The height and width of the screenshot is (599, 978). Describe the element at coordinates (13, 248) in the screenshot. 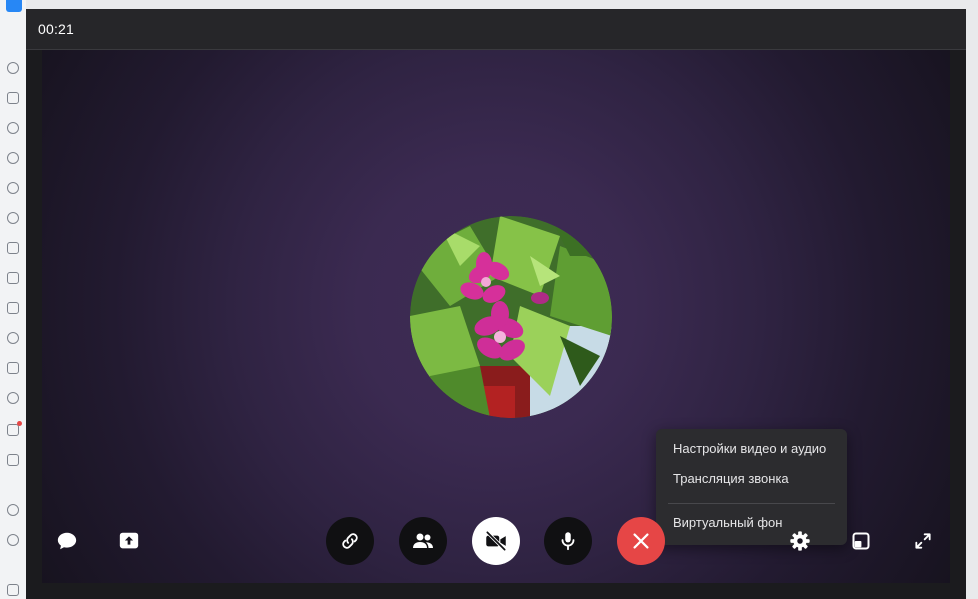

I see `sidebar-photos-icon` at that location.